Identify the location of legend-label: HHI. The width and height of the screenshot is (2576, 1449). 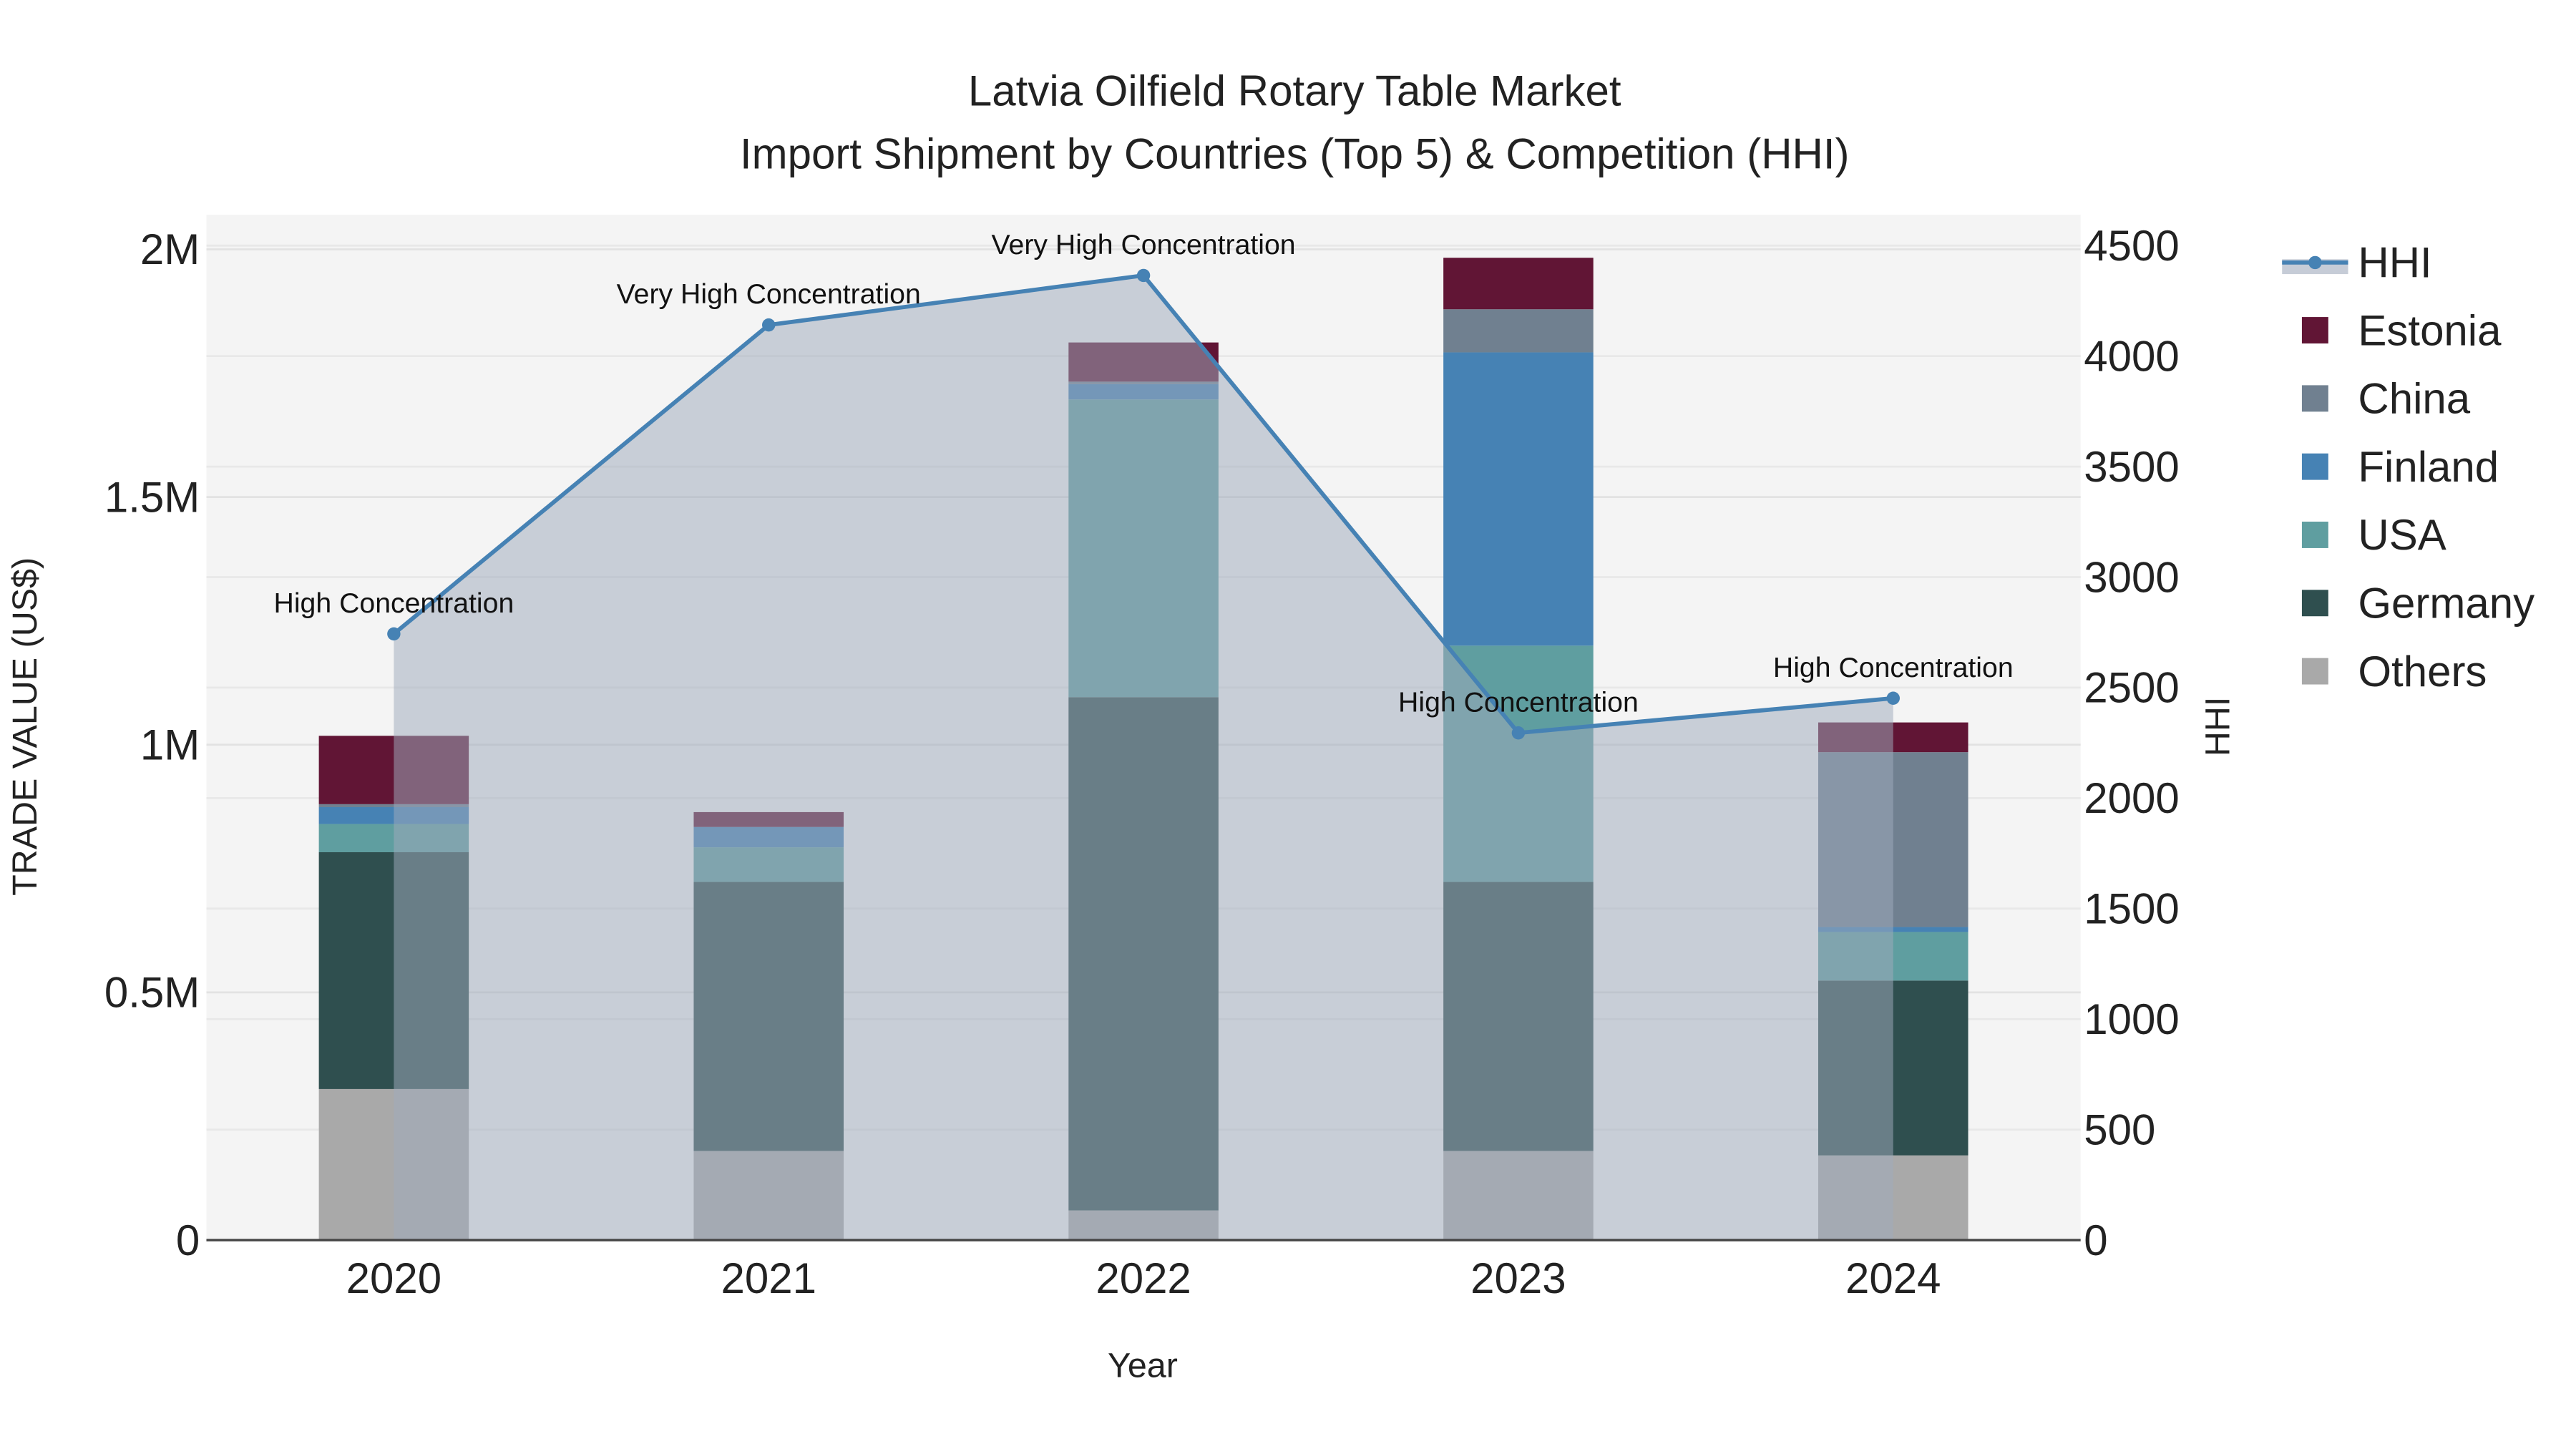
(2394, 263).